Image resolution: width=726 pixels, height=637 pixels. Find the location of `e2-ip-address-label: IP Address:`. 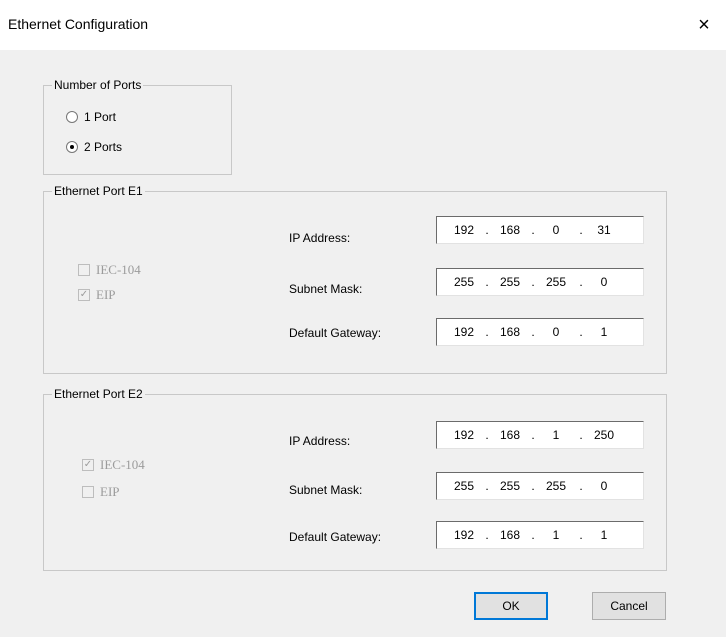

e2-ip-address-label: IP Address: is located at coordinates (320, 441).